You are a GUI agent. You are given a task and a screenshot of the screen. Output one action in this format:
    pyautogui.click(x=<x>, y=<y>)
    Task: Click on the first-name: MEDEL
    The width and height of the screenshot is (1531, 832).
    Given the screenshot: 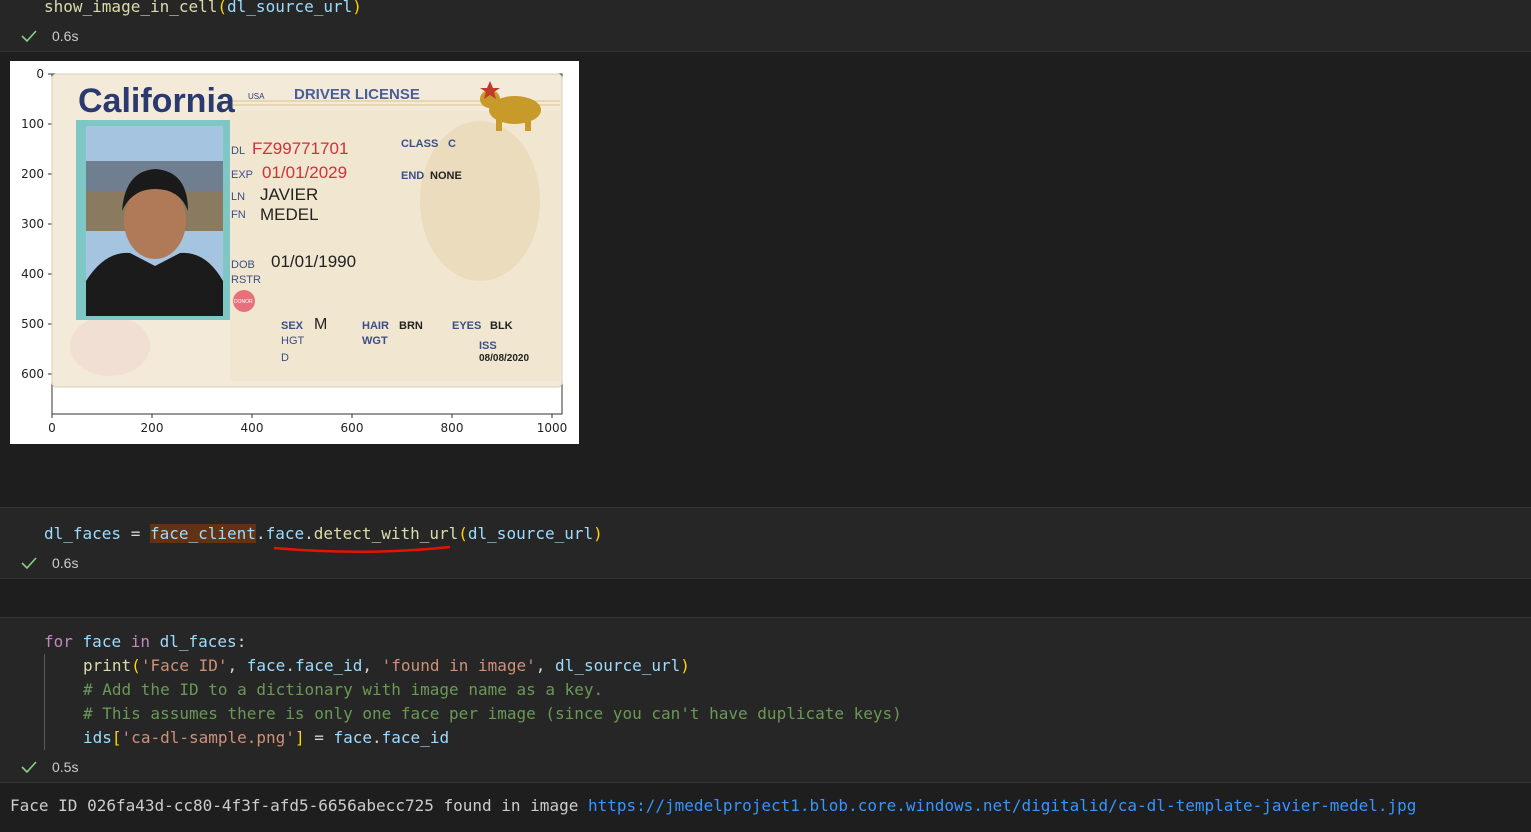 What is the action you would take?
    pyautogui.click(x=289, y=214)
    